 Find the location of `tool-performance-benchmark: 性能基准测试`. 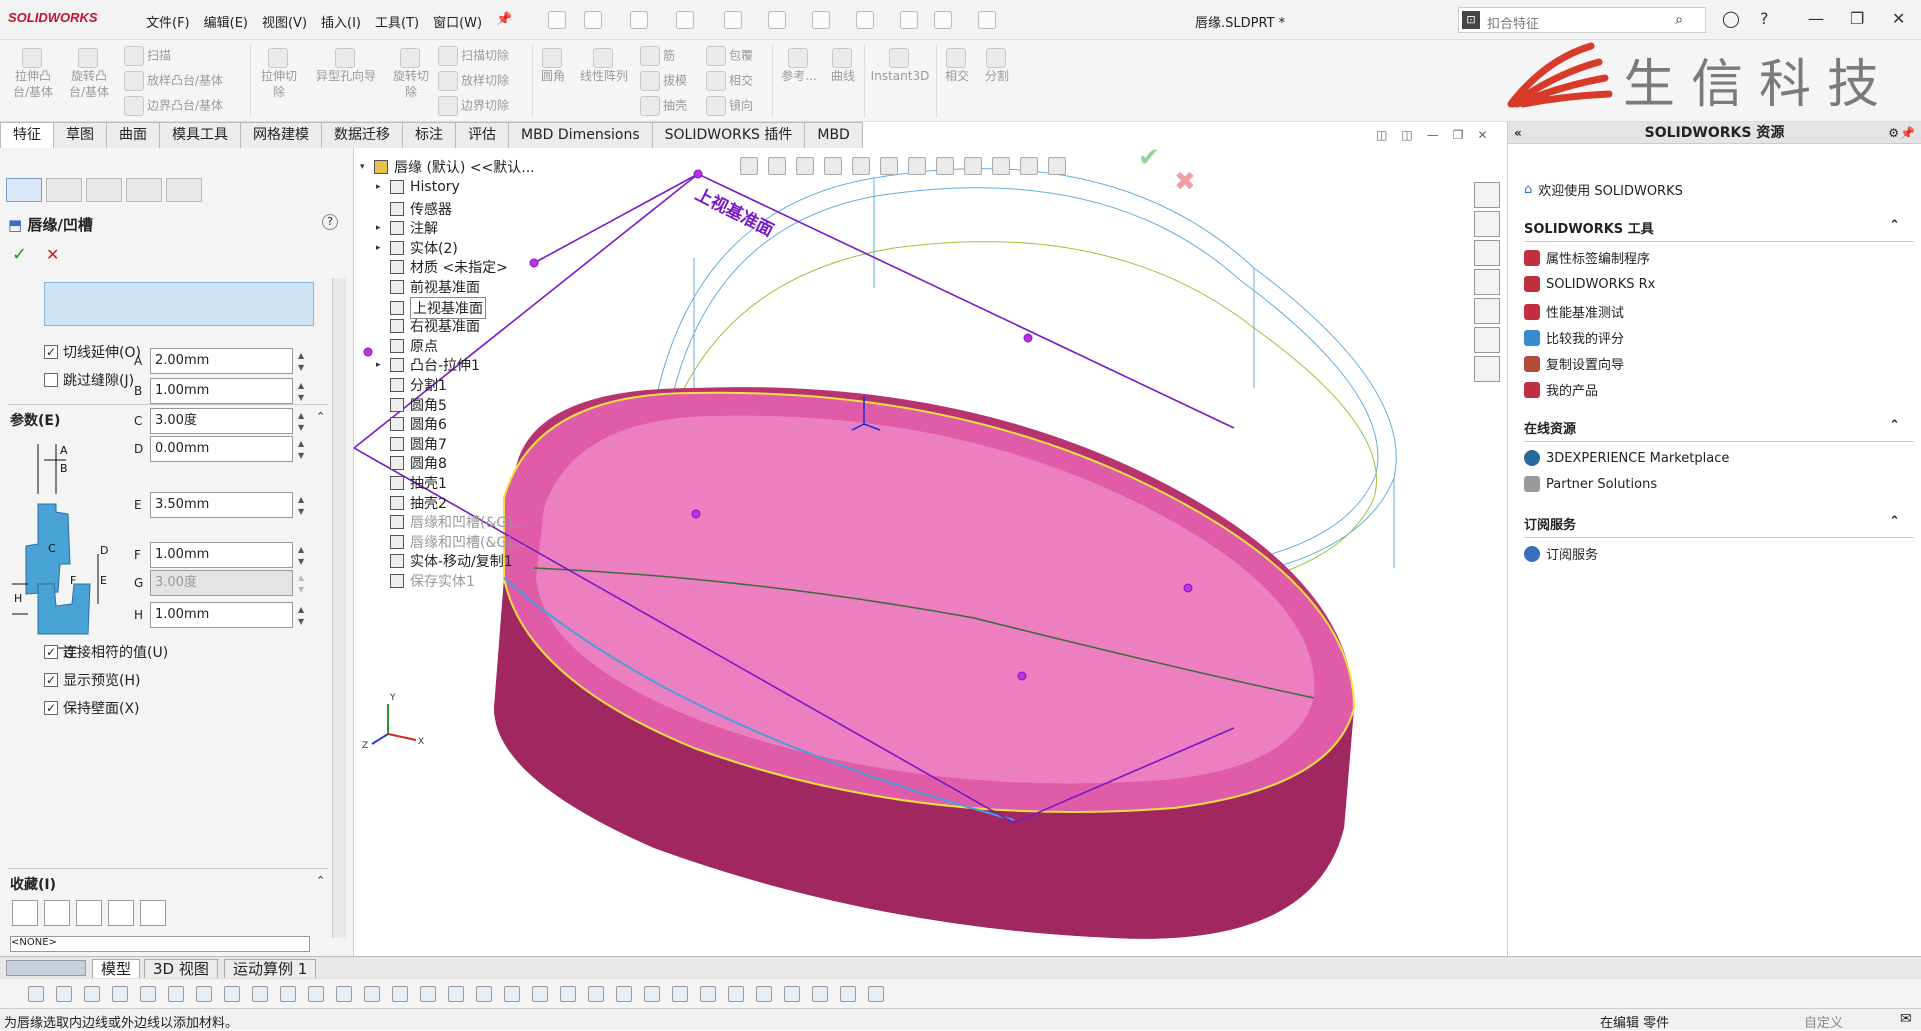

tool-performance-benchmark: 性能基准测试 is located at coordinates (1574, 311).